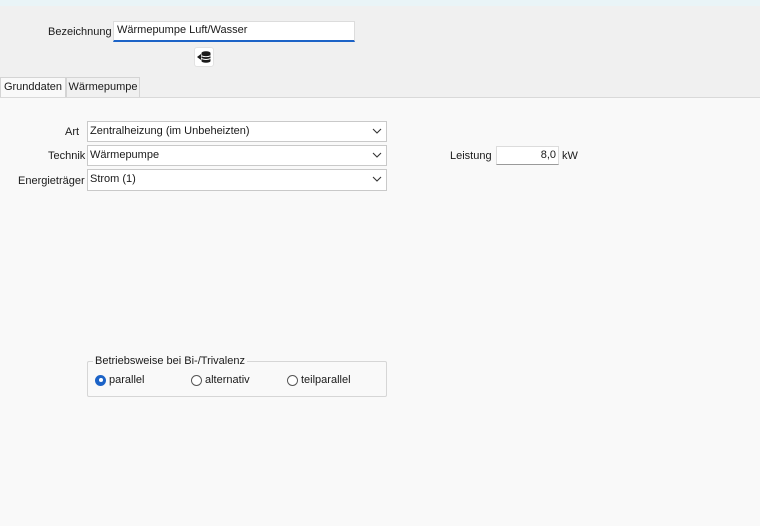 The height and width of the screenshot is (526, 760). I want to click on database-button, so click(204, 57).